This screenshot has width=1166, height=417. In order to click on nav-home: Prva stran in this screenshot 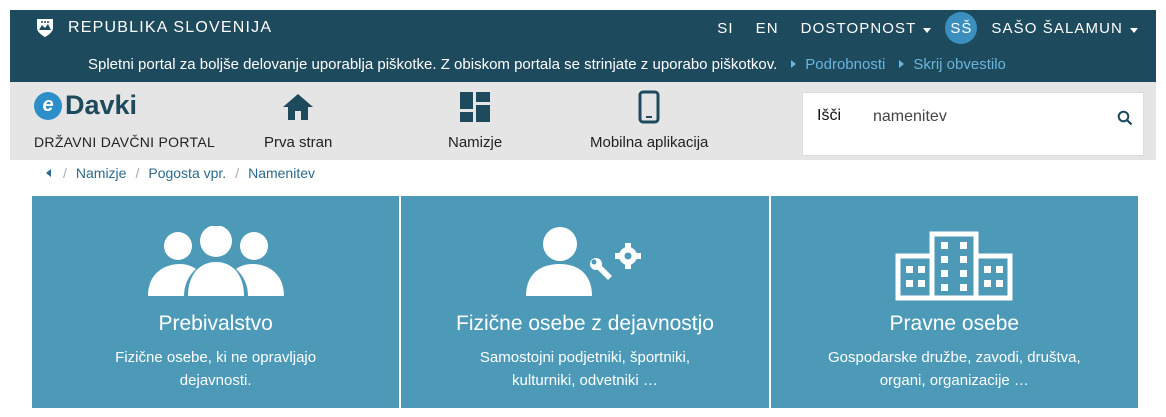, I will do `click(298, 120)`.